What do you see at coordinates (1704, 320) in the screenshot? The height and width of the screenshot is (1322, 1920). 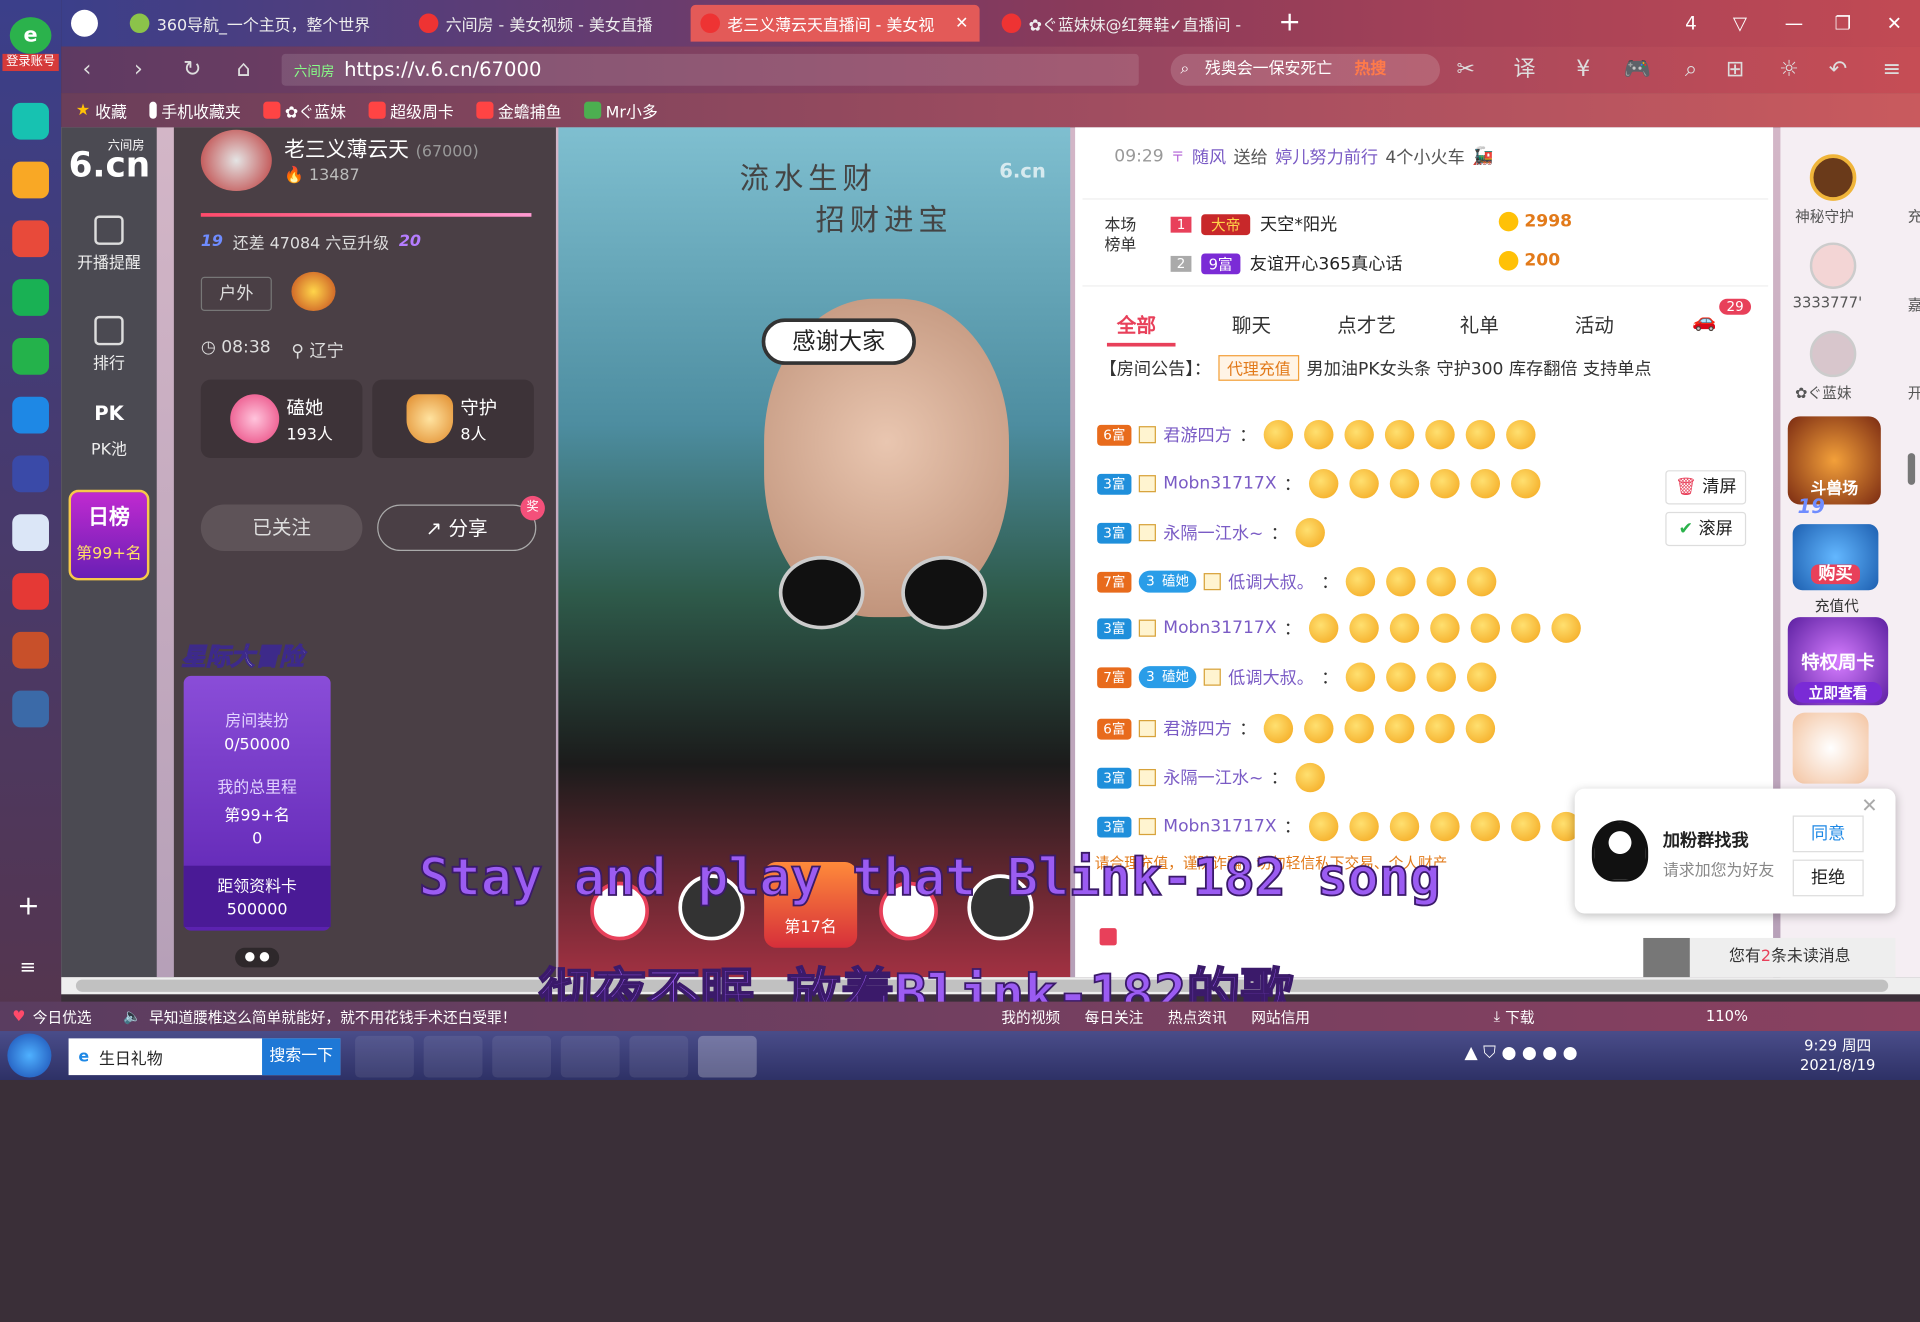 I see `car-icon: 🚗` at bounding box center [1704, 320].